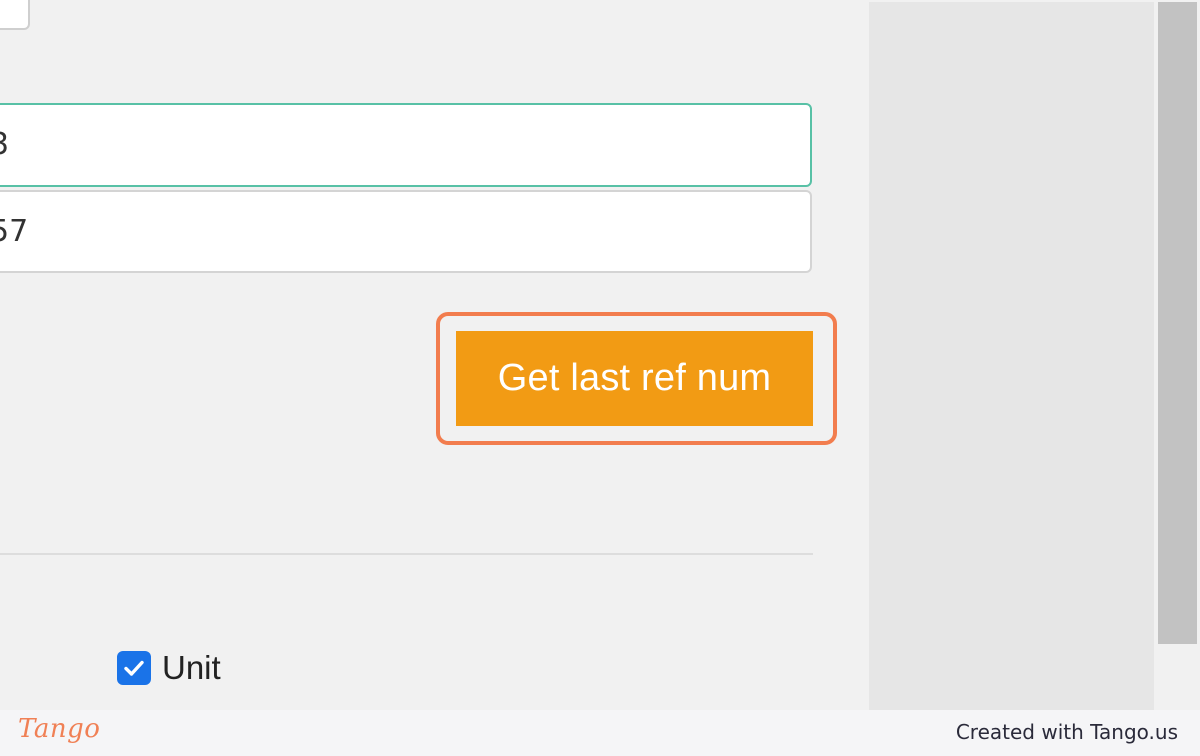 This screenshot has height=756, width=1200. I want to click on tango-logo: Tango, so click(59, 729).